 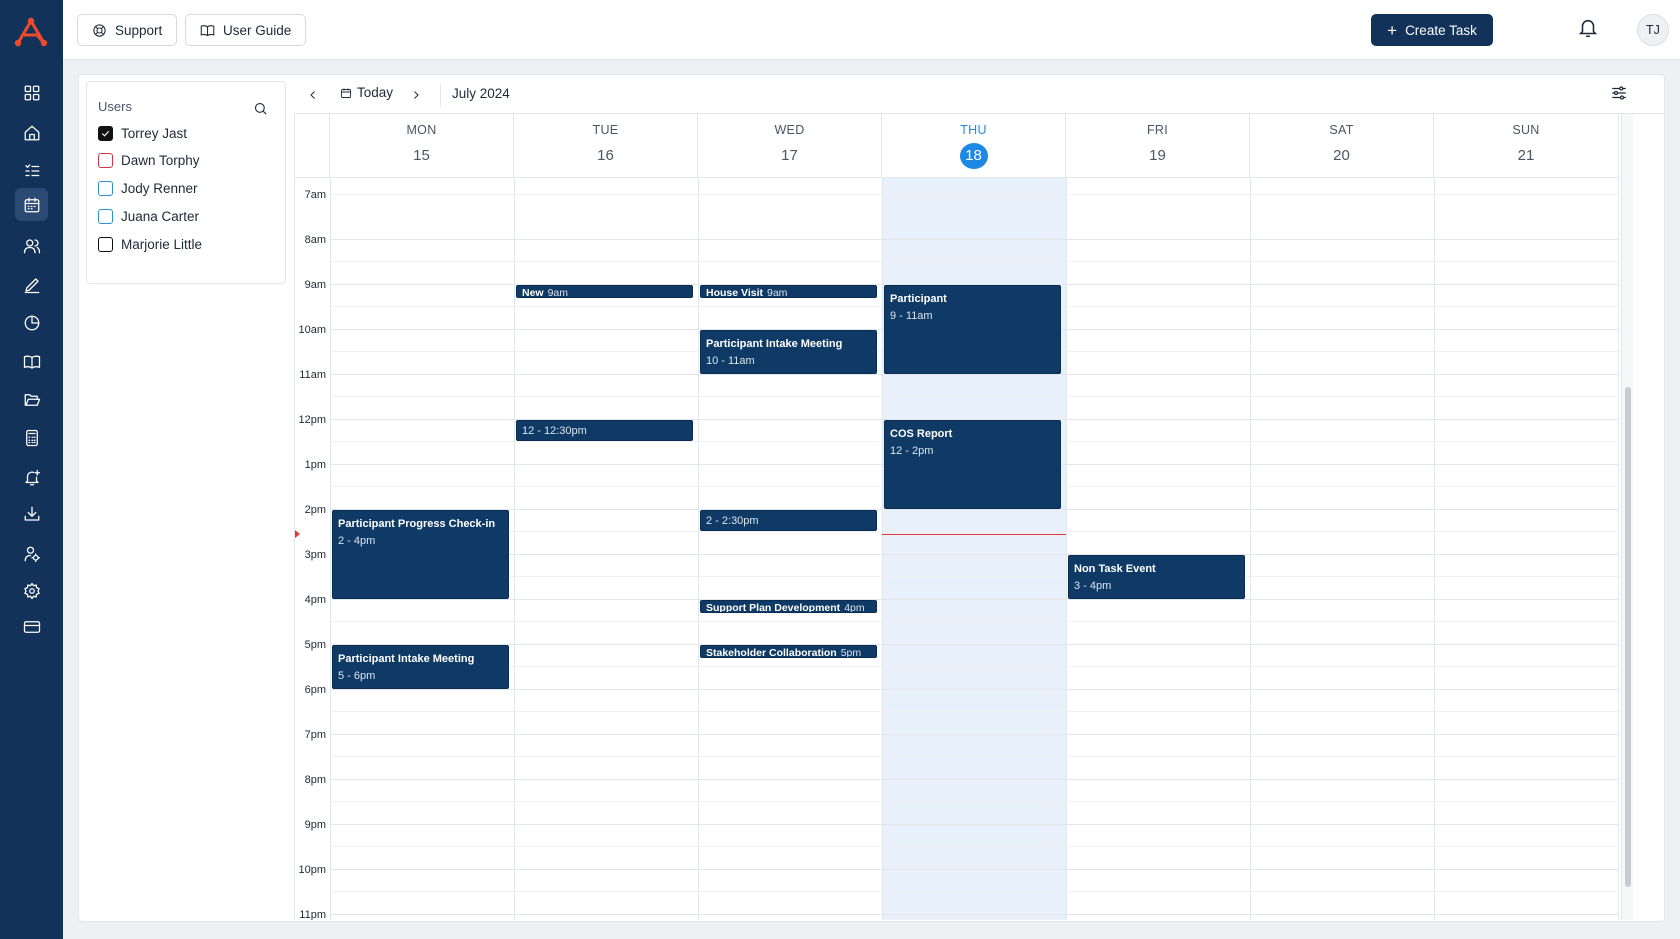 What do you see at coordinates (312, 914) in the screenshot?
I see `hour-label: 11pm` at bounding box center [312, 914].